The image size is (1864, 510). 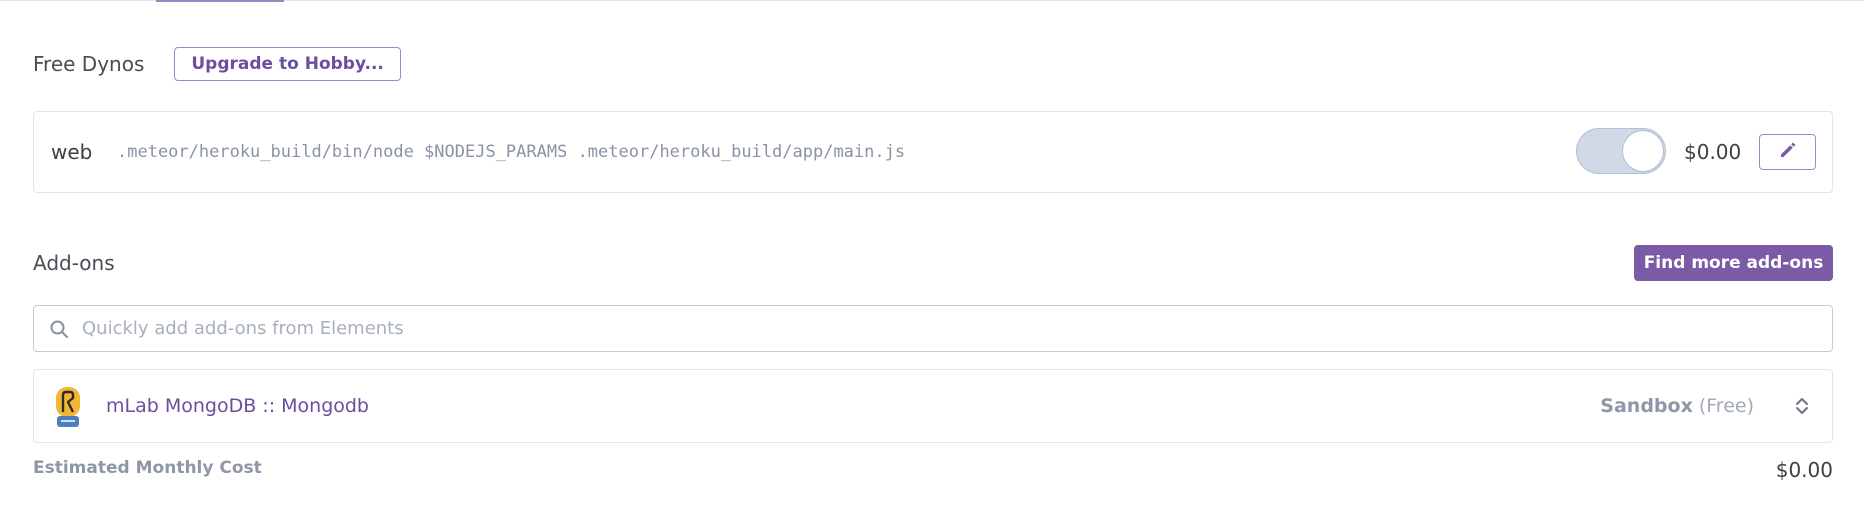 What do you see at coordinates (220, 1) in the screenshot?
I see `active-tab-indicator` at bounding box center [220, 1].